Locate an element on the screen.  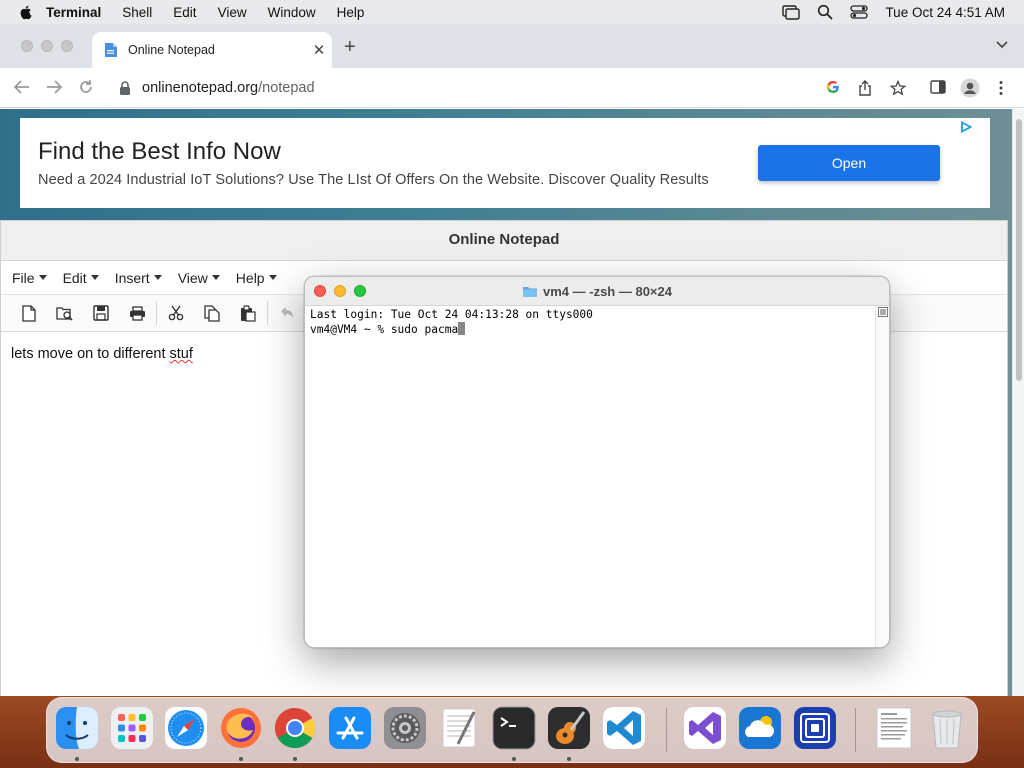
copy-icon is located at coordinates (212, 313).